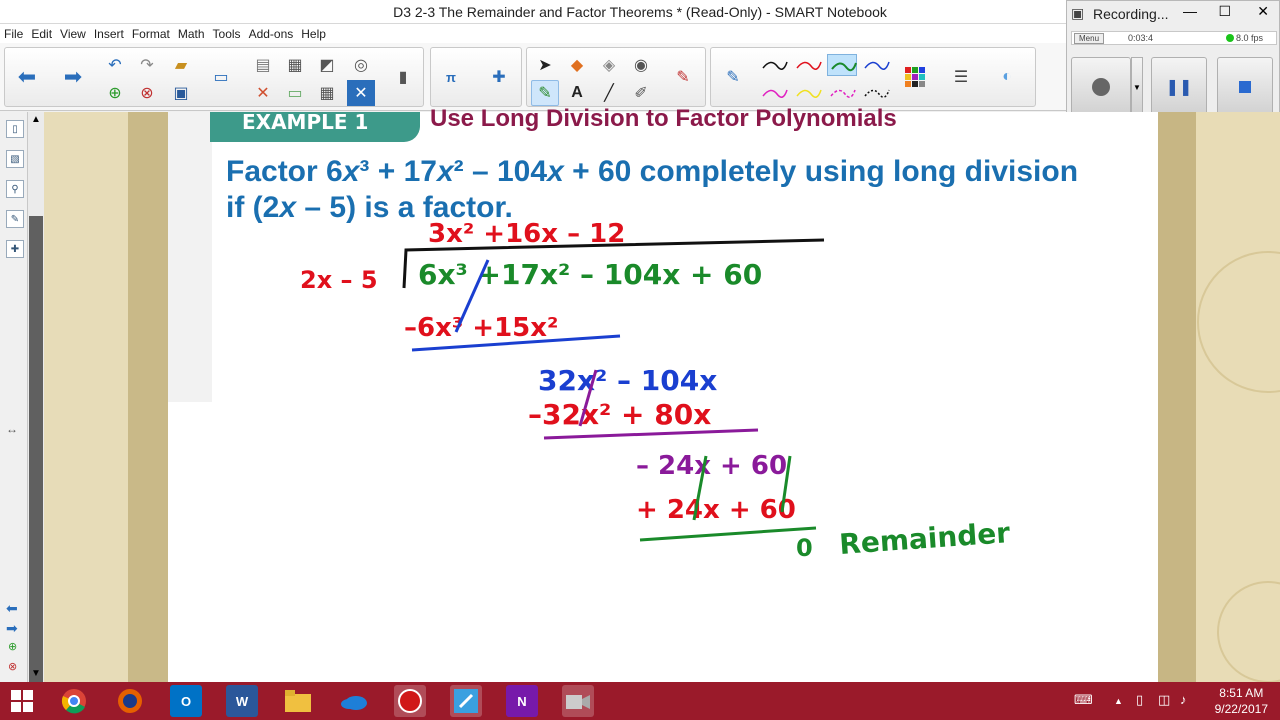 Image resolution: width=1280 pixels, height=720 pixels. Describe the element at coordinates (481, 328) in the screenshot. I see `step1-text: –6x³ +15x²` at that location.